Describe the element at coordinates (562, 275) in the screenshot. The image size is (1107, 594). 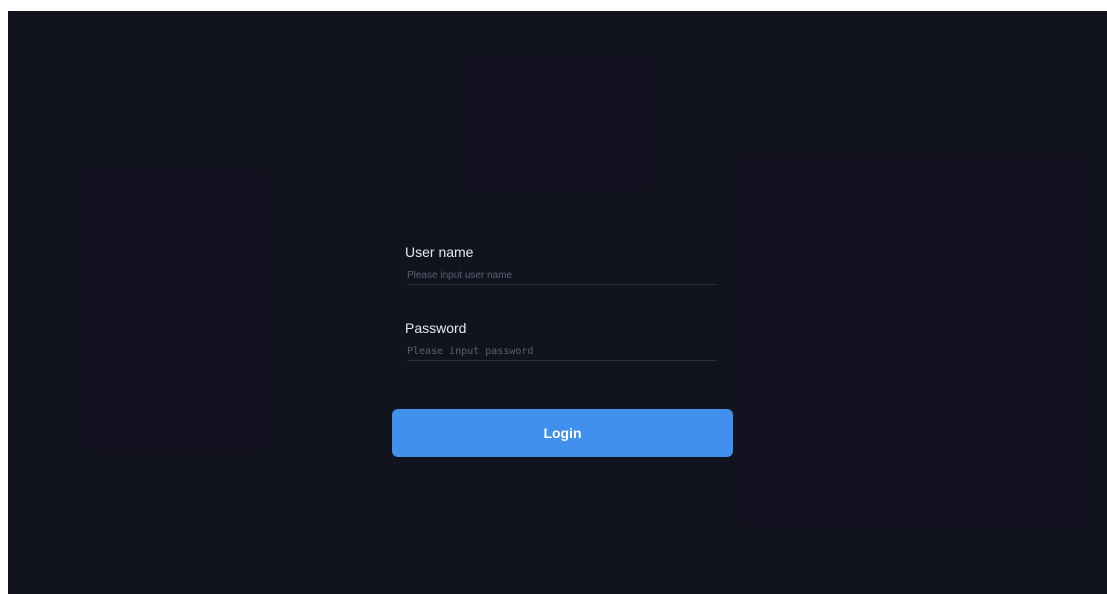
I see `username-input` at that location.